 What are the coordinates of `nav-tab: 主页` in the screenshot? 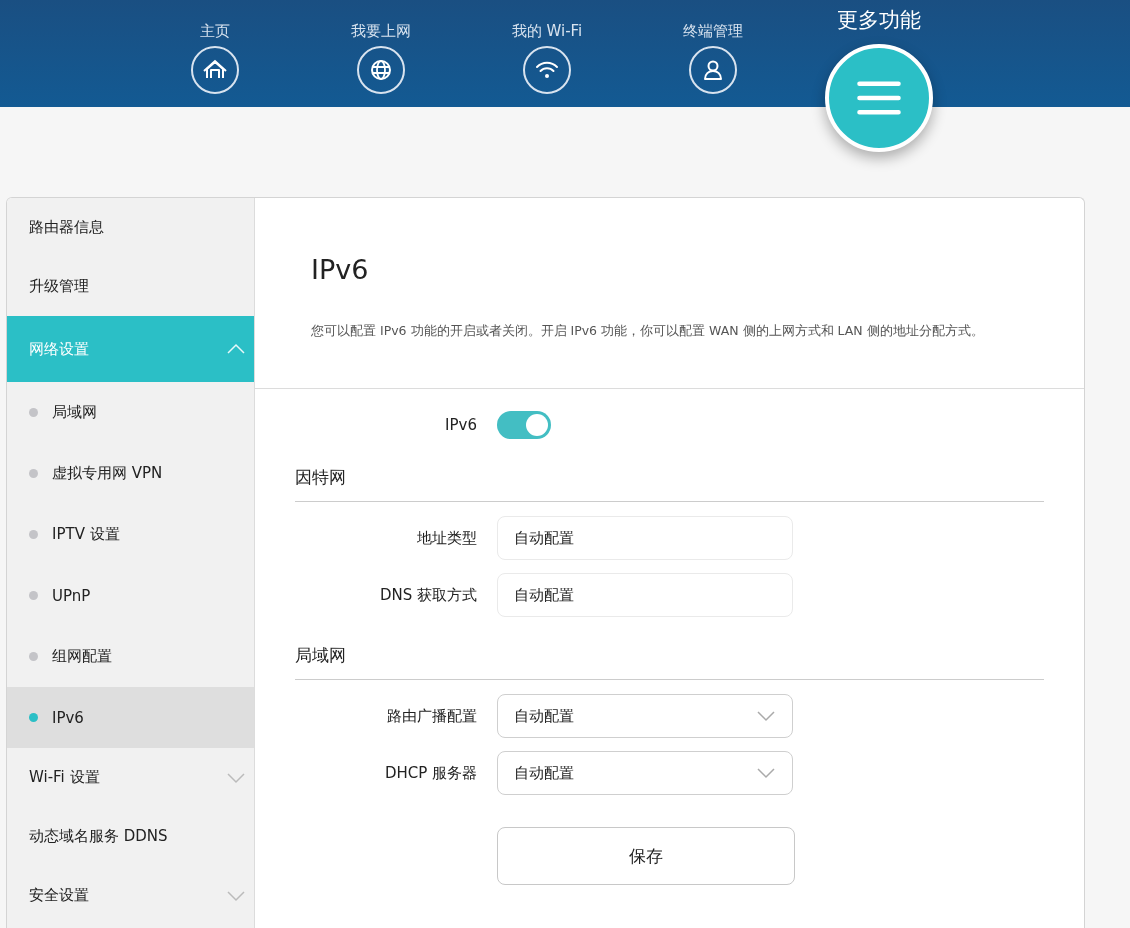 It's located at (215, 76).